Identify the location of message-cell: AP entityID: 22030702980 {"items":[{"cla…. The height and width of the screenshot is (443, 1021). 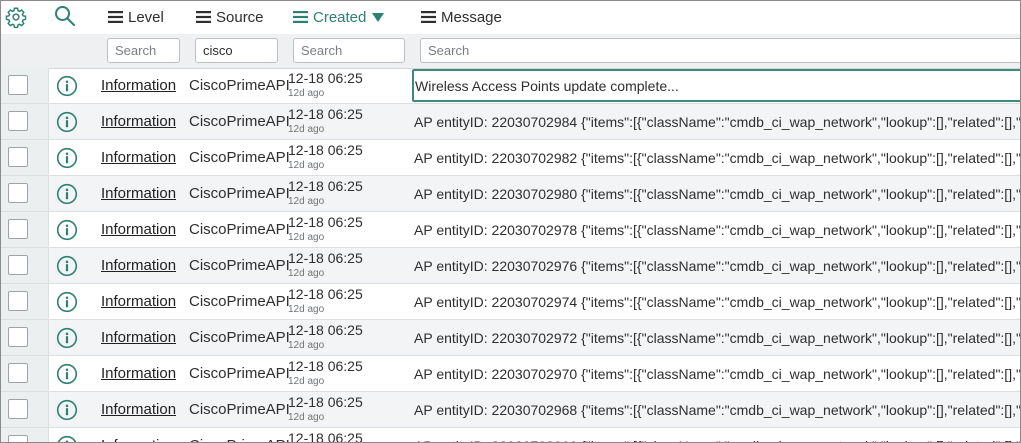
(717, 194).